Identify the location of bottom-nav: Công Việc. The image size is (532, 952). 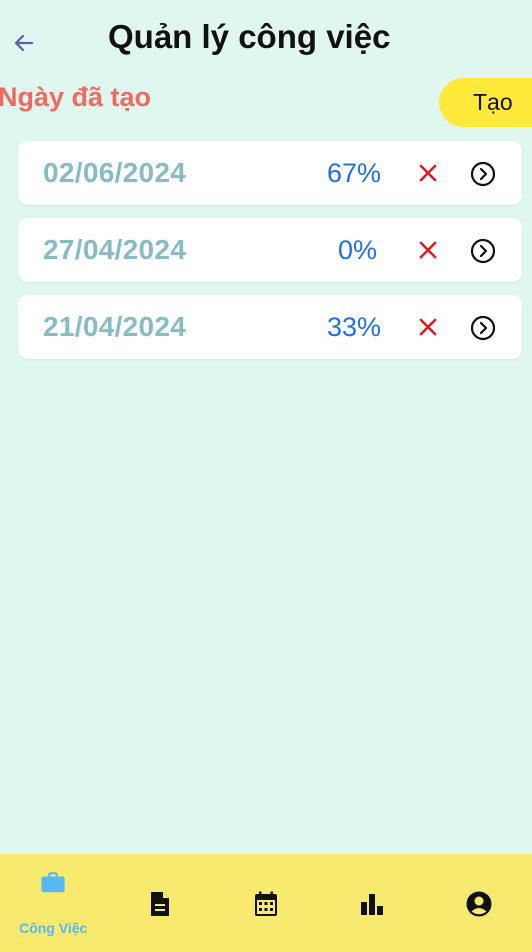
(266, 903).